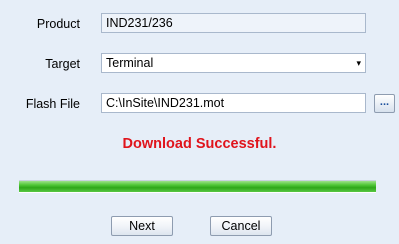 This screenshot has height=244, width=399. I want to click on next-button: Next, so click(142, 226).